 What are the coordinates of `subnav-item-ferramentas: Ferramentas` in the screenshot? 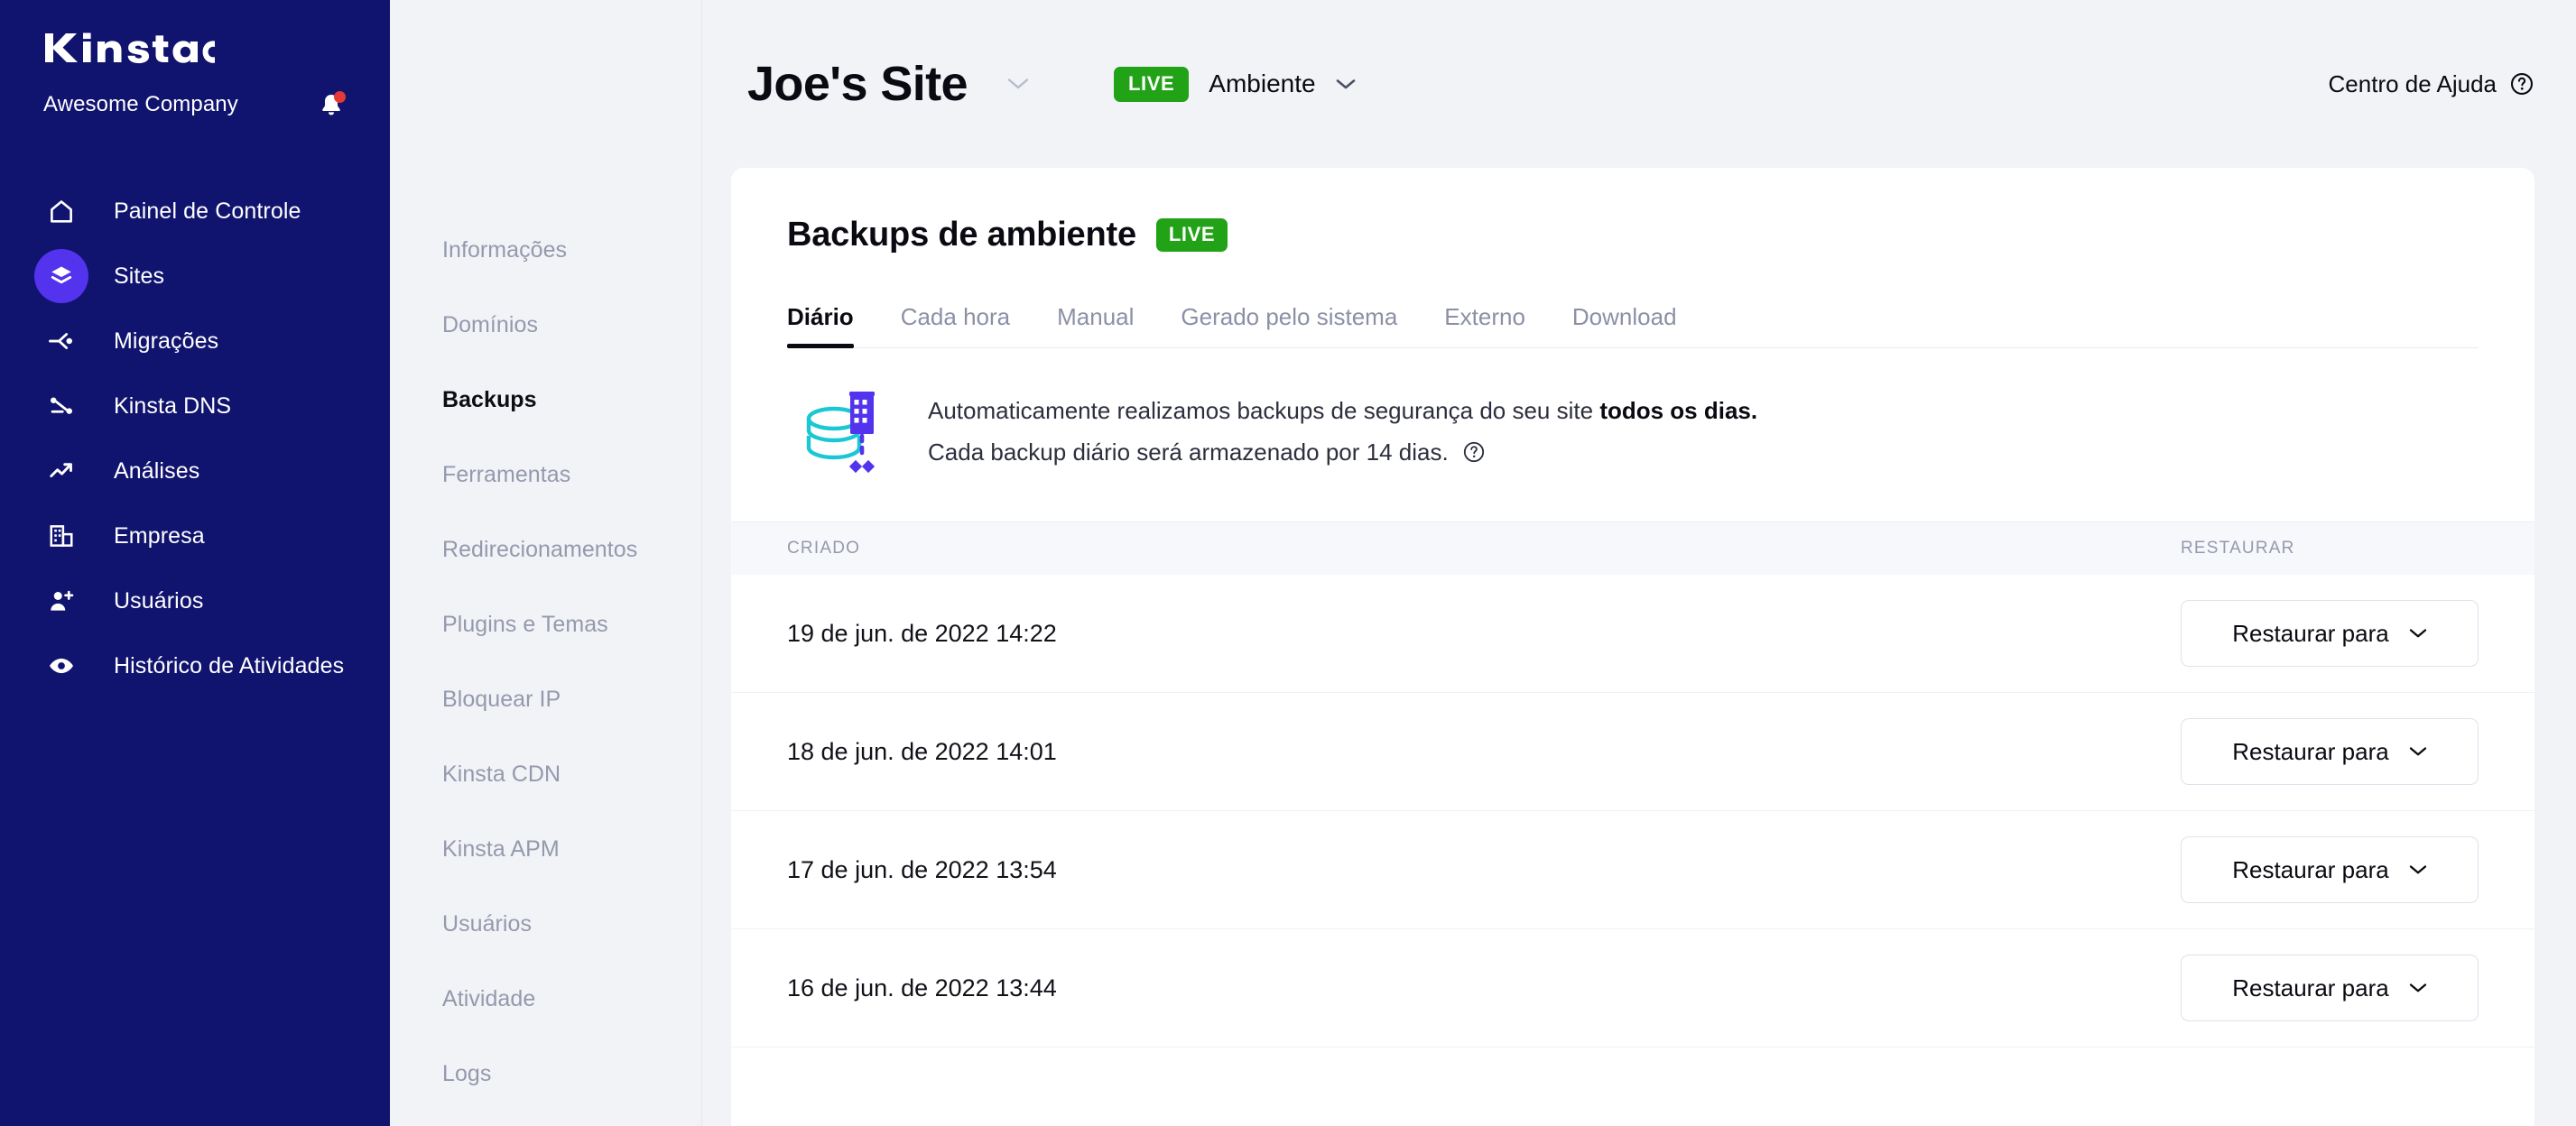 It's located at (545, 475).